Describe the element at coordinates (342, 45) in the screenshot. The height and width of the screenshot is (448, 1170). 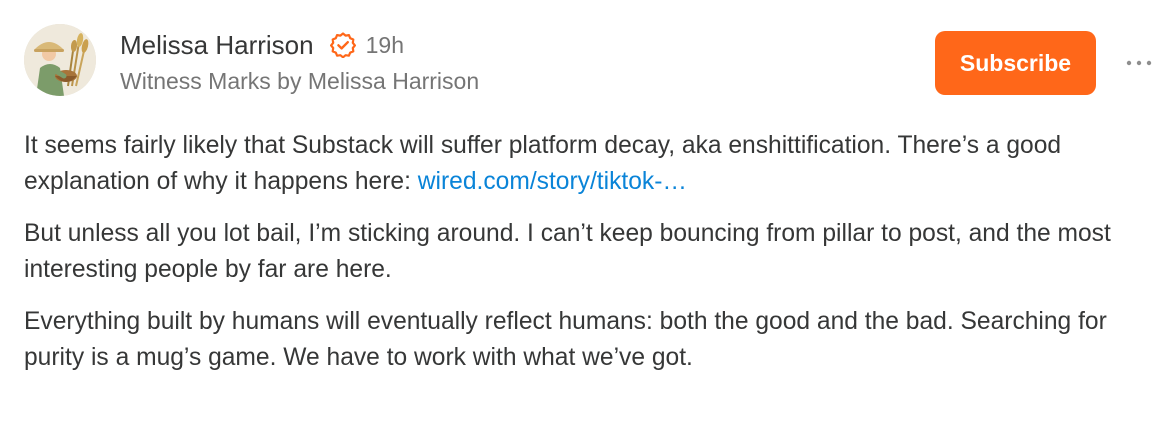
I see `verified-badge-icon` at that location.